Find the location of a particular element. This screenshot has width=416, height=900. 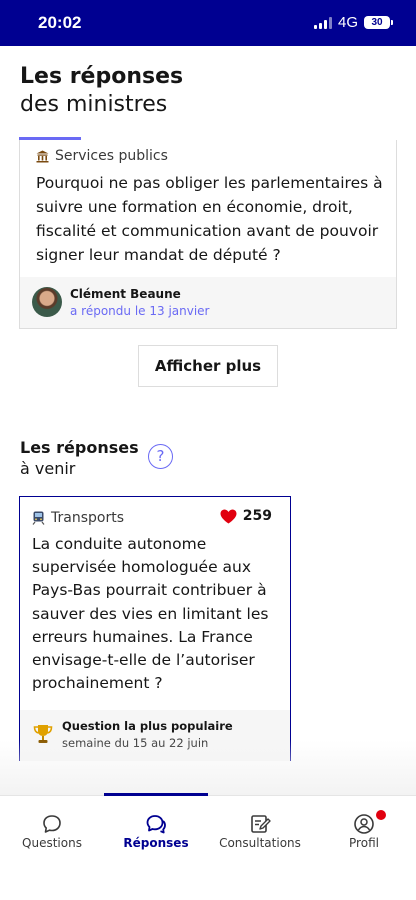

status-indicators: 4G 30 is located at coordinates (353, 22).